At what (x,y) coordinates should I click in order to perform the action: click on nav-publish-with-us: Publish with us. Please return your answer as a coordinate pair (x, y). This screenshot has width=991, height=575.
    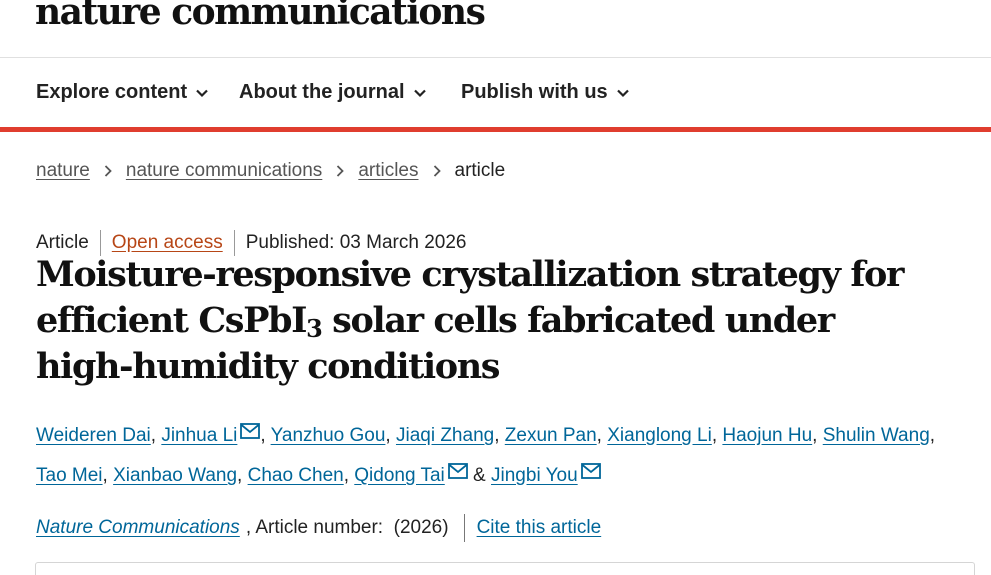
    Looking at the image, I should click on (545, 92).